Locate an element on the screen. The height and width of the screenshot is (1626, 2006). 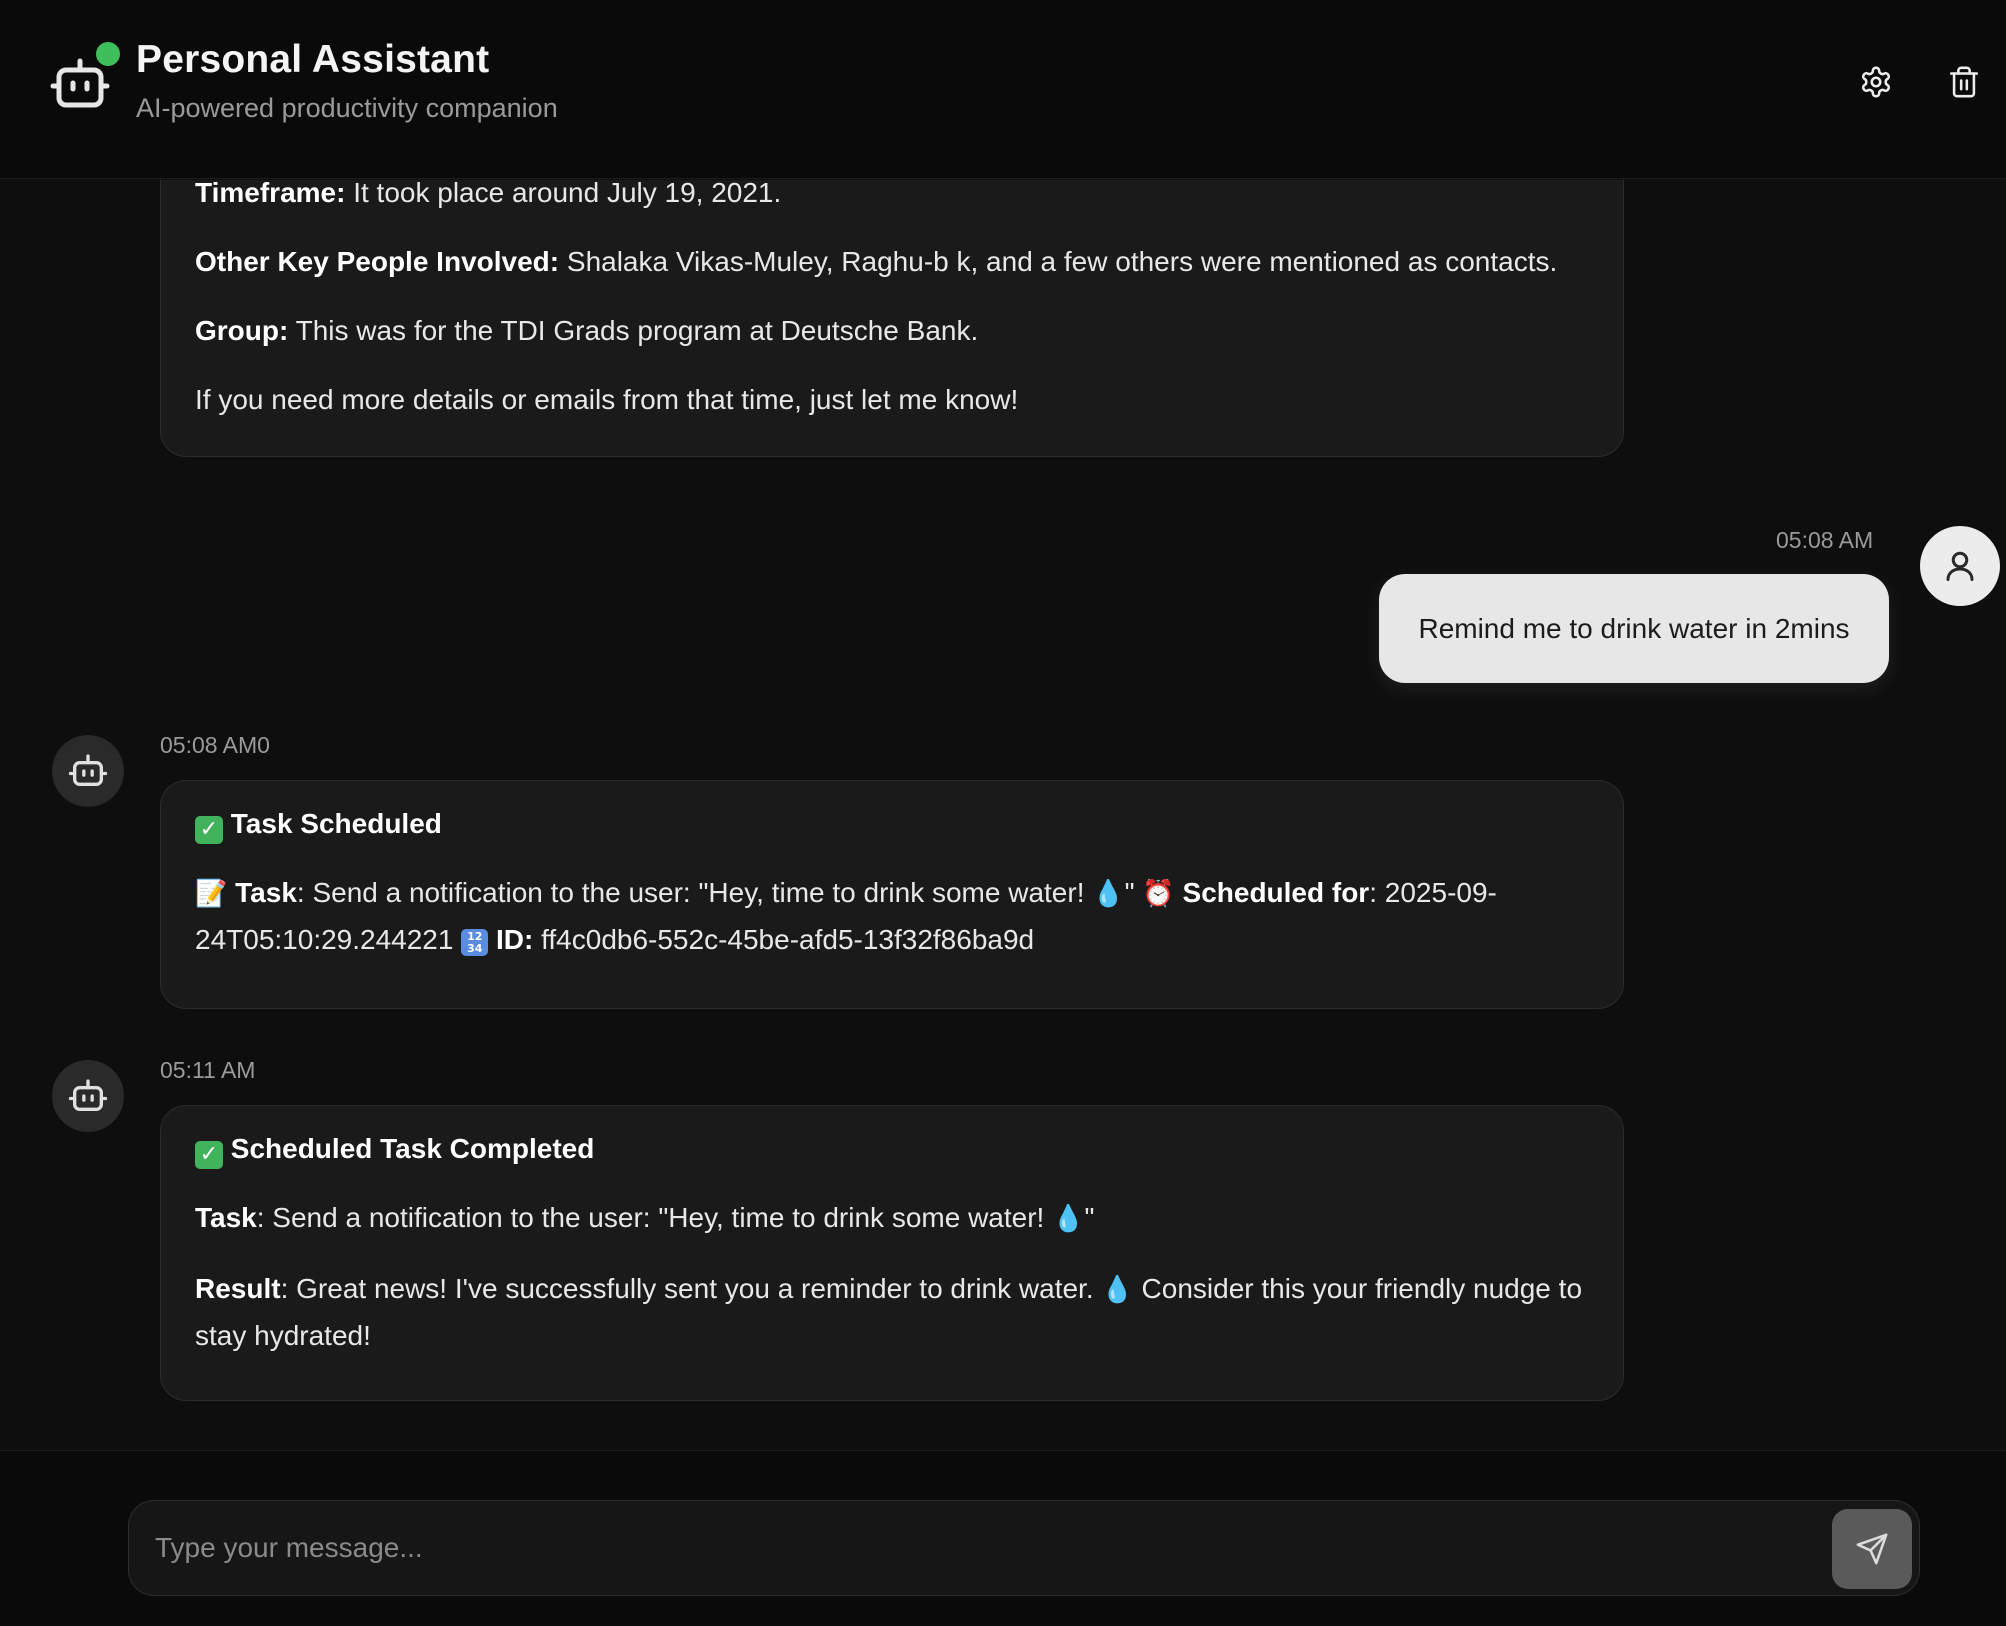
gear-icon is located at coordinates (1876, 82).